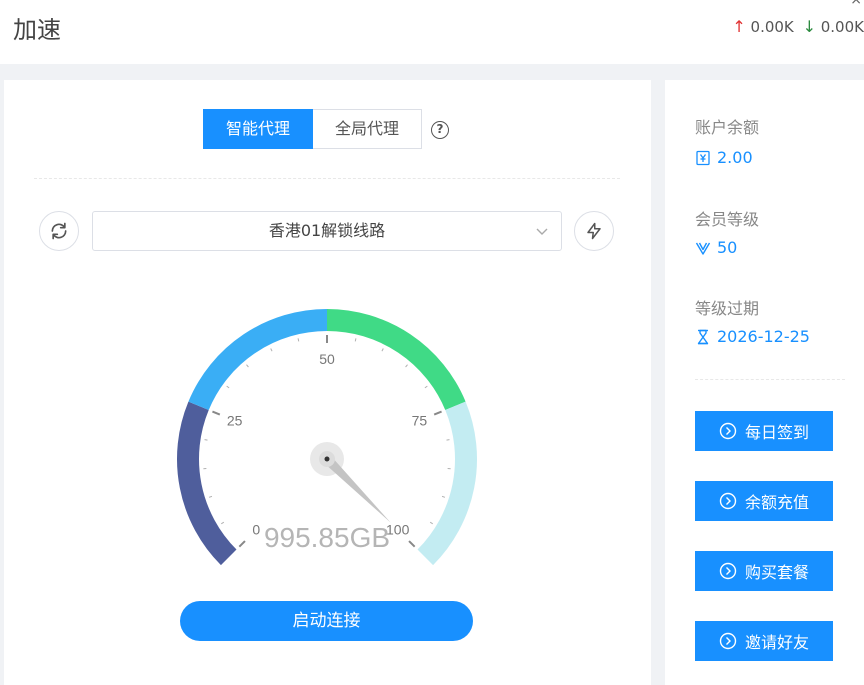  I want to click on balance-value-row: 2.00, so click(724, 157).